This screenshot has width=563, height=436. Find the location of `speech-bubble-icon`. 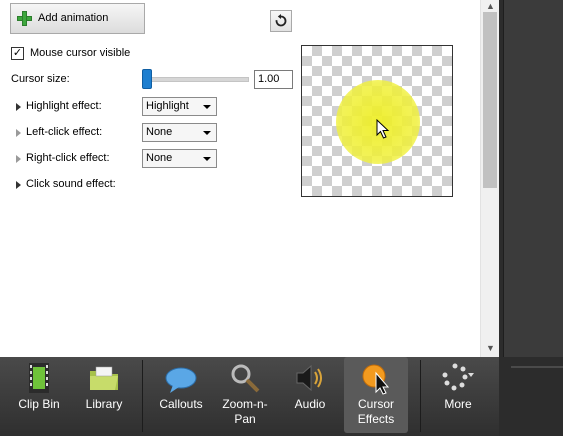

speech-bubble-icon is located at coordinates (181, 380).